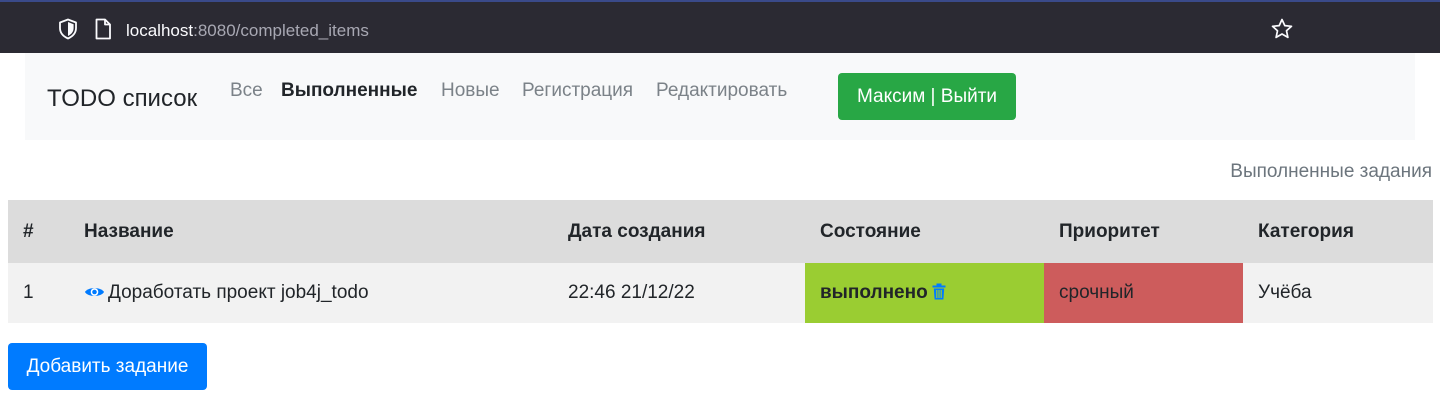 The image size is (1440, 401). I want to click on navbar-brand: TODO список, so click(122, 99).